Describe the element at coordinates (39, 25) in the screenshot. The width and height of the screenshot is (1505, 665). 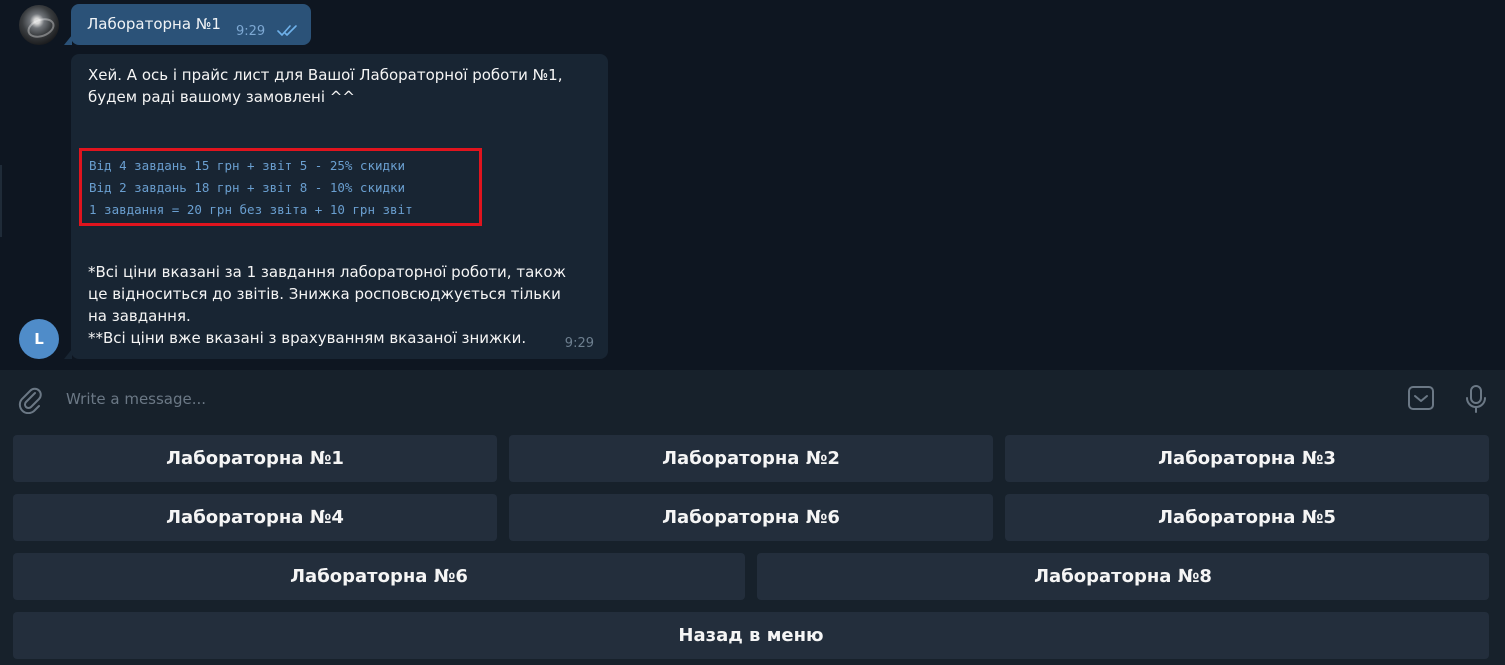
I see `user-avatar` at that location.